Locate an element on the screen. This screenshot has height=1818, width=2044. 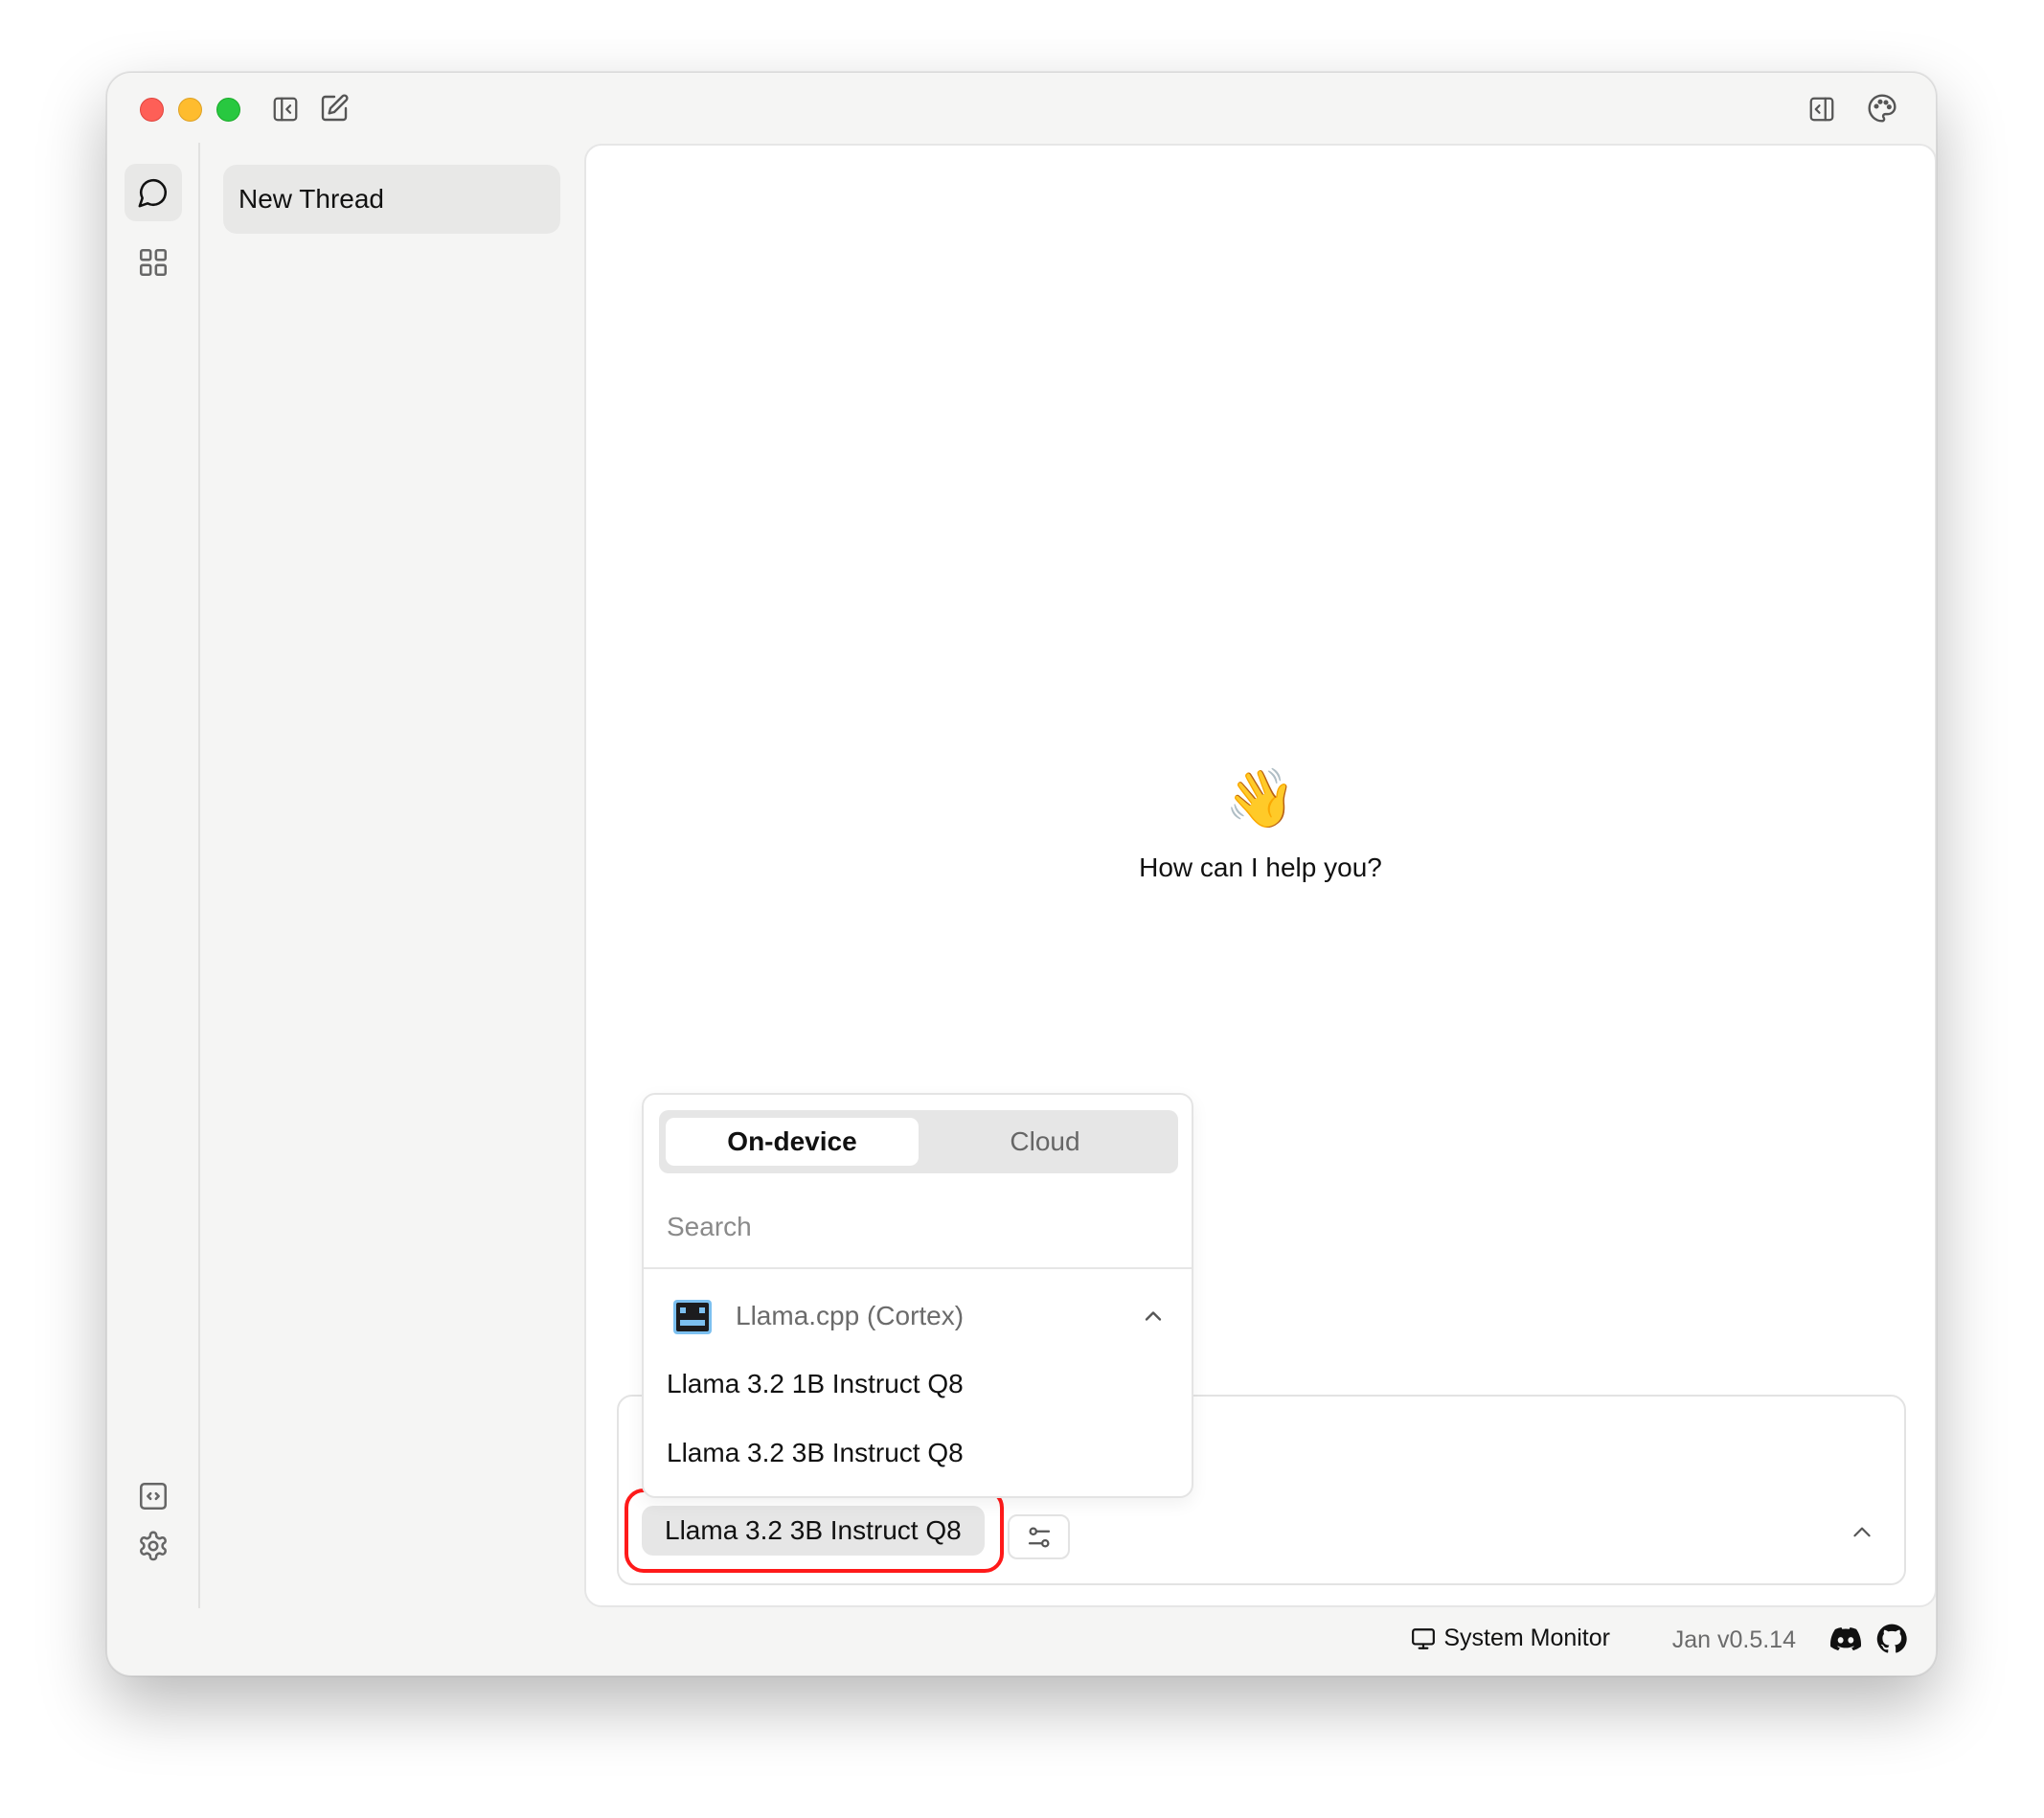
rail-divider is located at coordinates (199, 875).